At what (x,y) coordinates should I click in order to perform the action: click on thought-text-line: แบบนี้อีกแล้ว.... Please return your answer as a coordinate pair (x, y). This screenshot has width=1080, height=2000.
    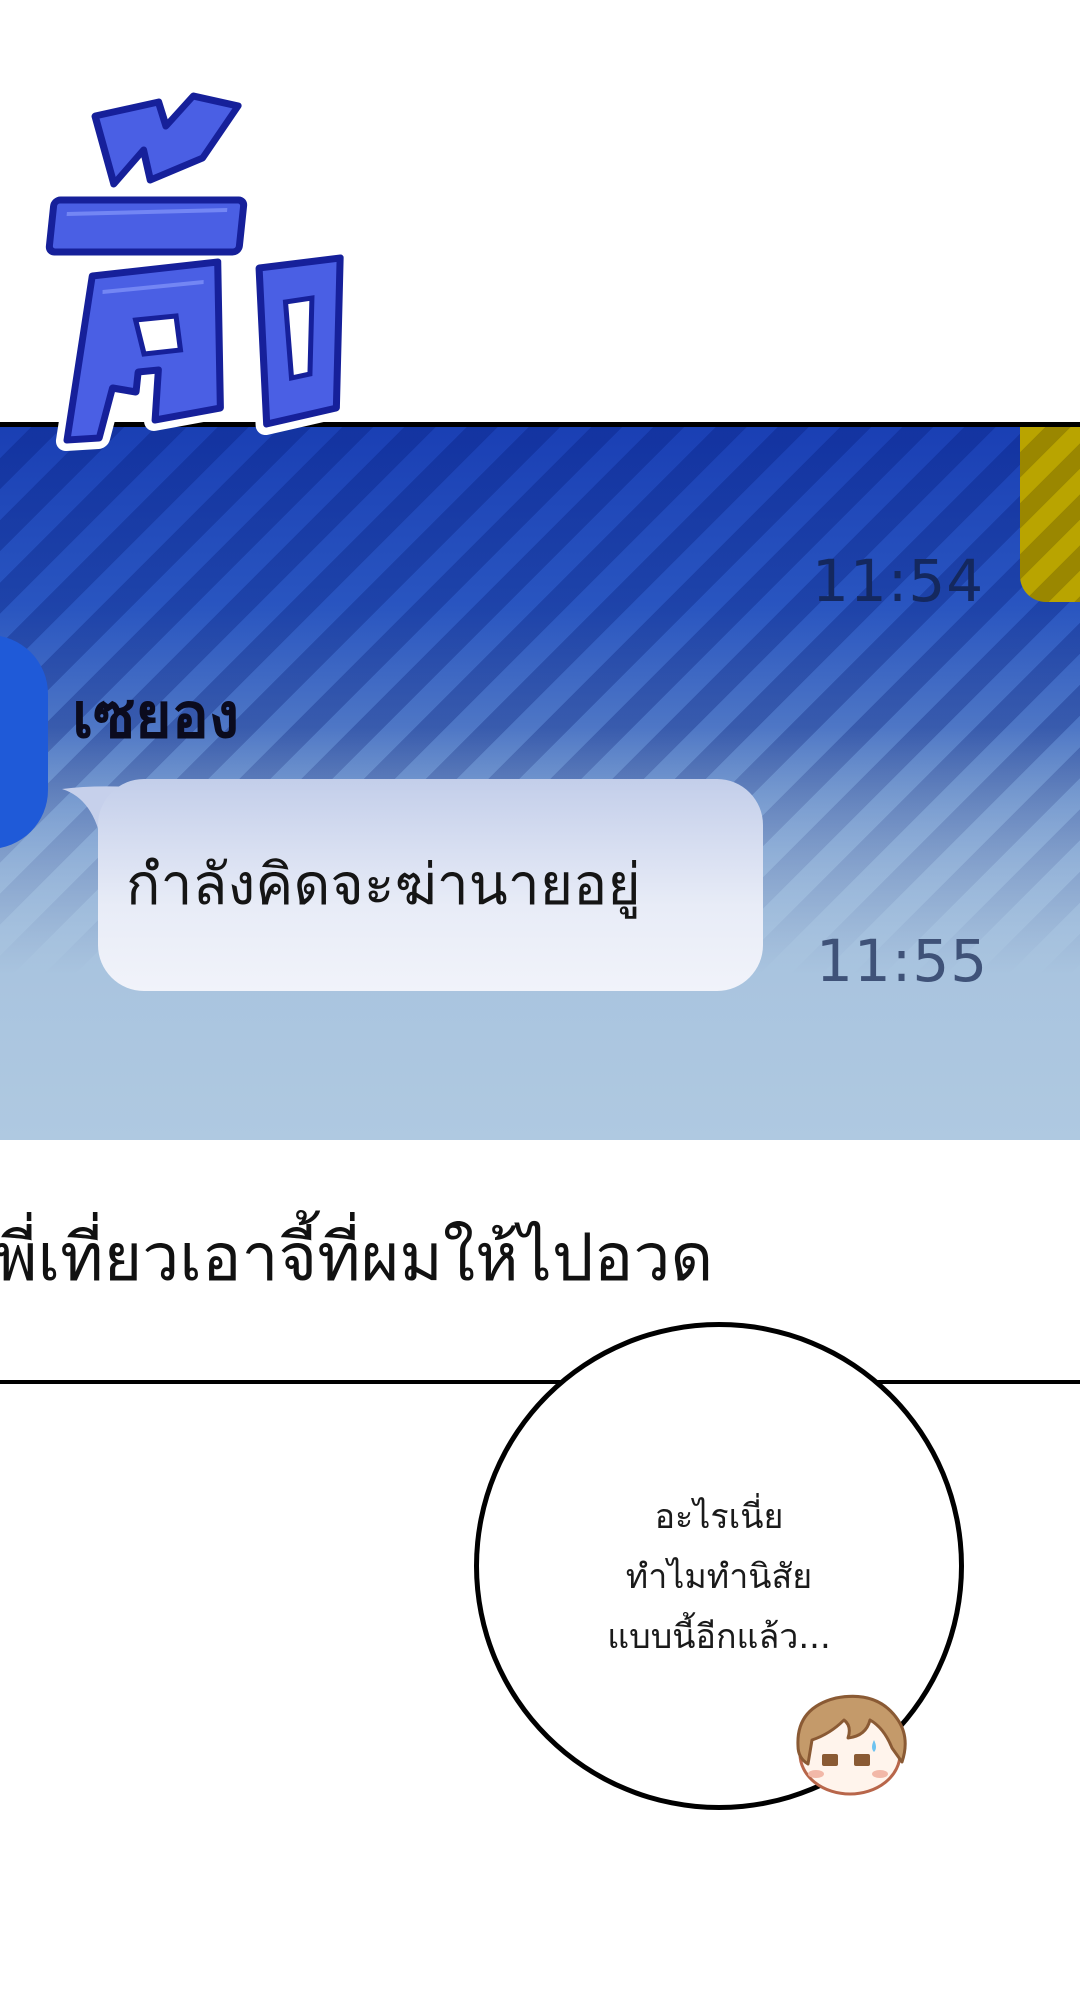
    Looking at the image, I should click on (719, 1637).